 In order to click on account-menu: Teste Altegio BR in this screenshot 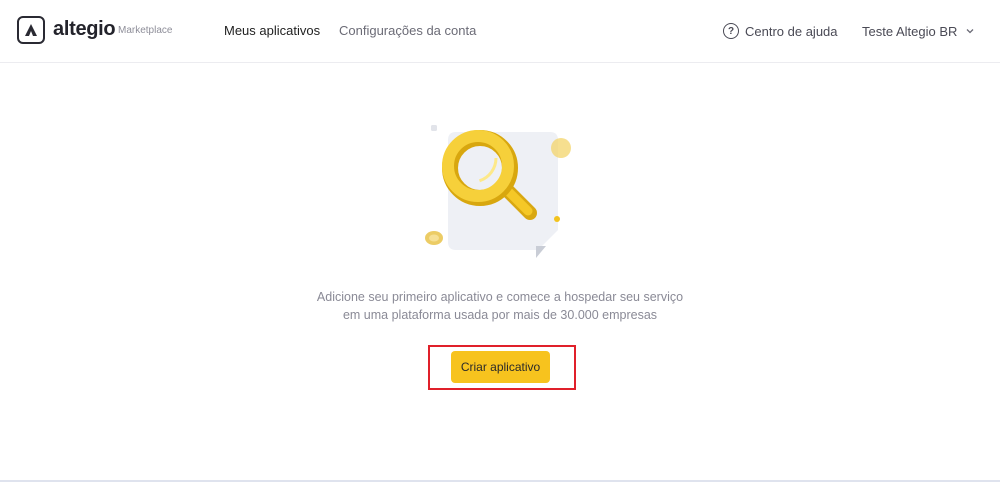, I will do `click(918, 31)`.